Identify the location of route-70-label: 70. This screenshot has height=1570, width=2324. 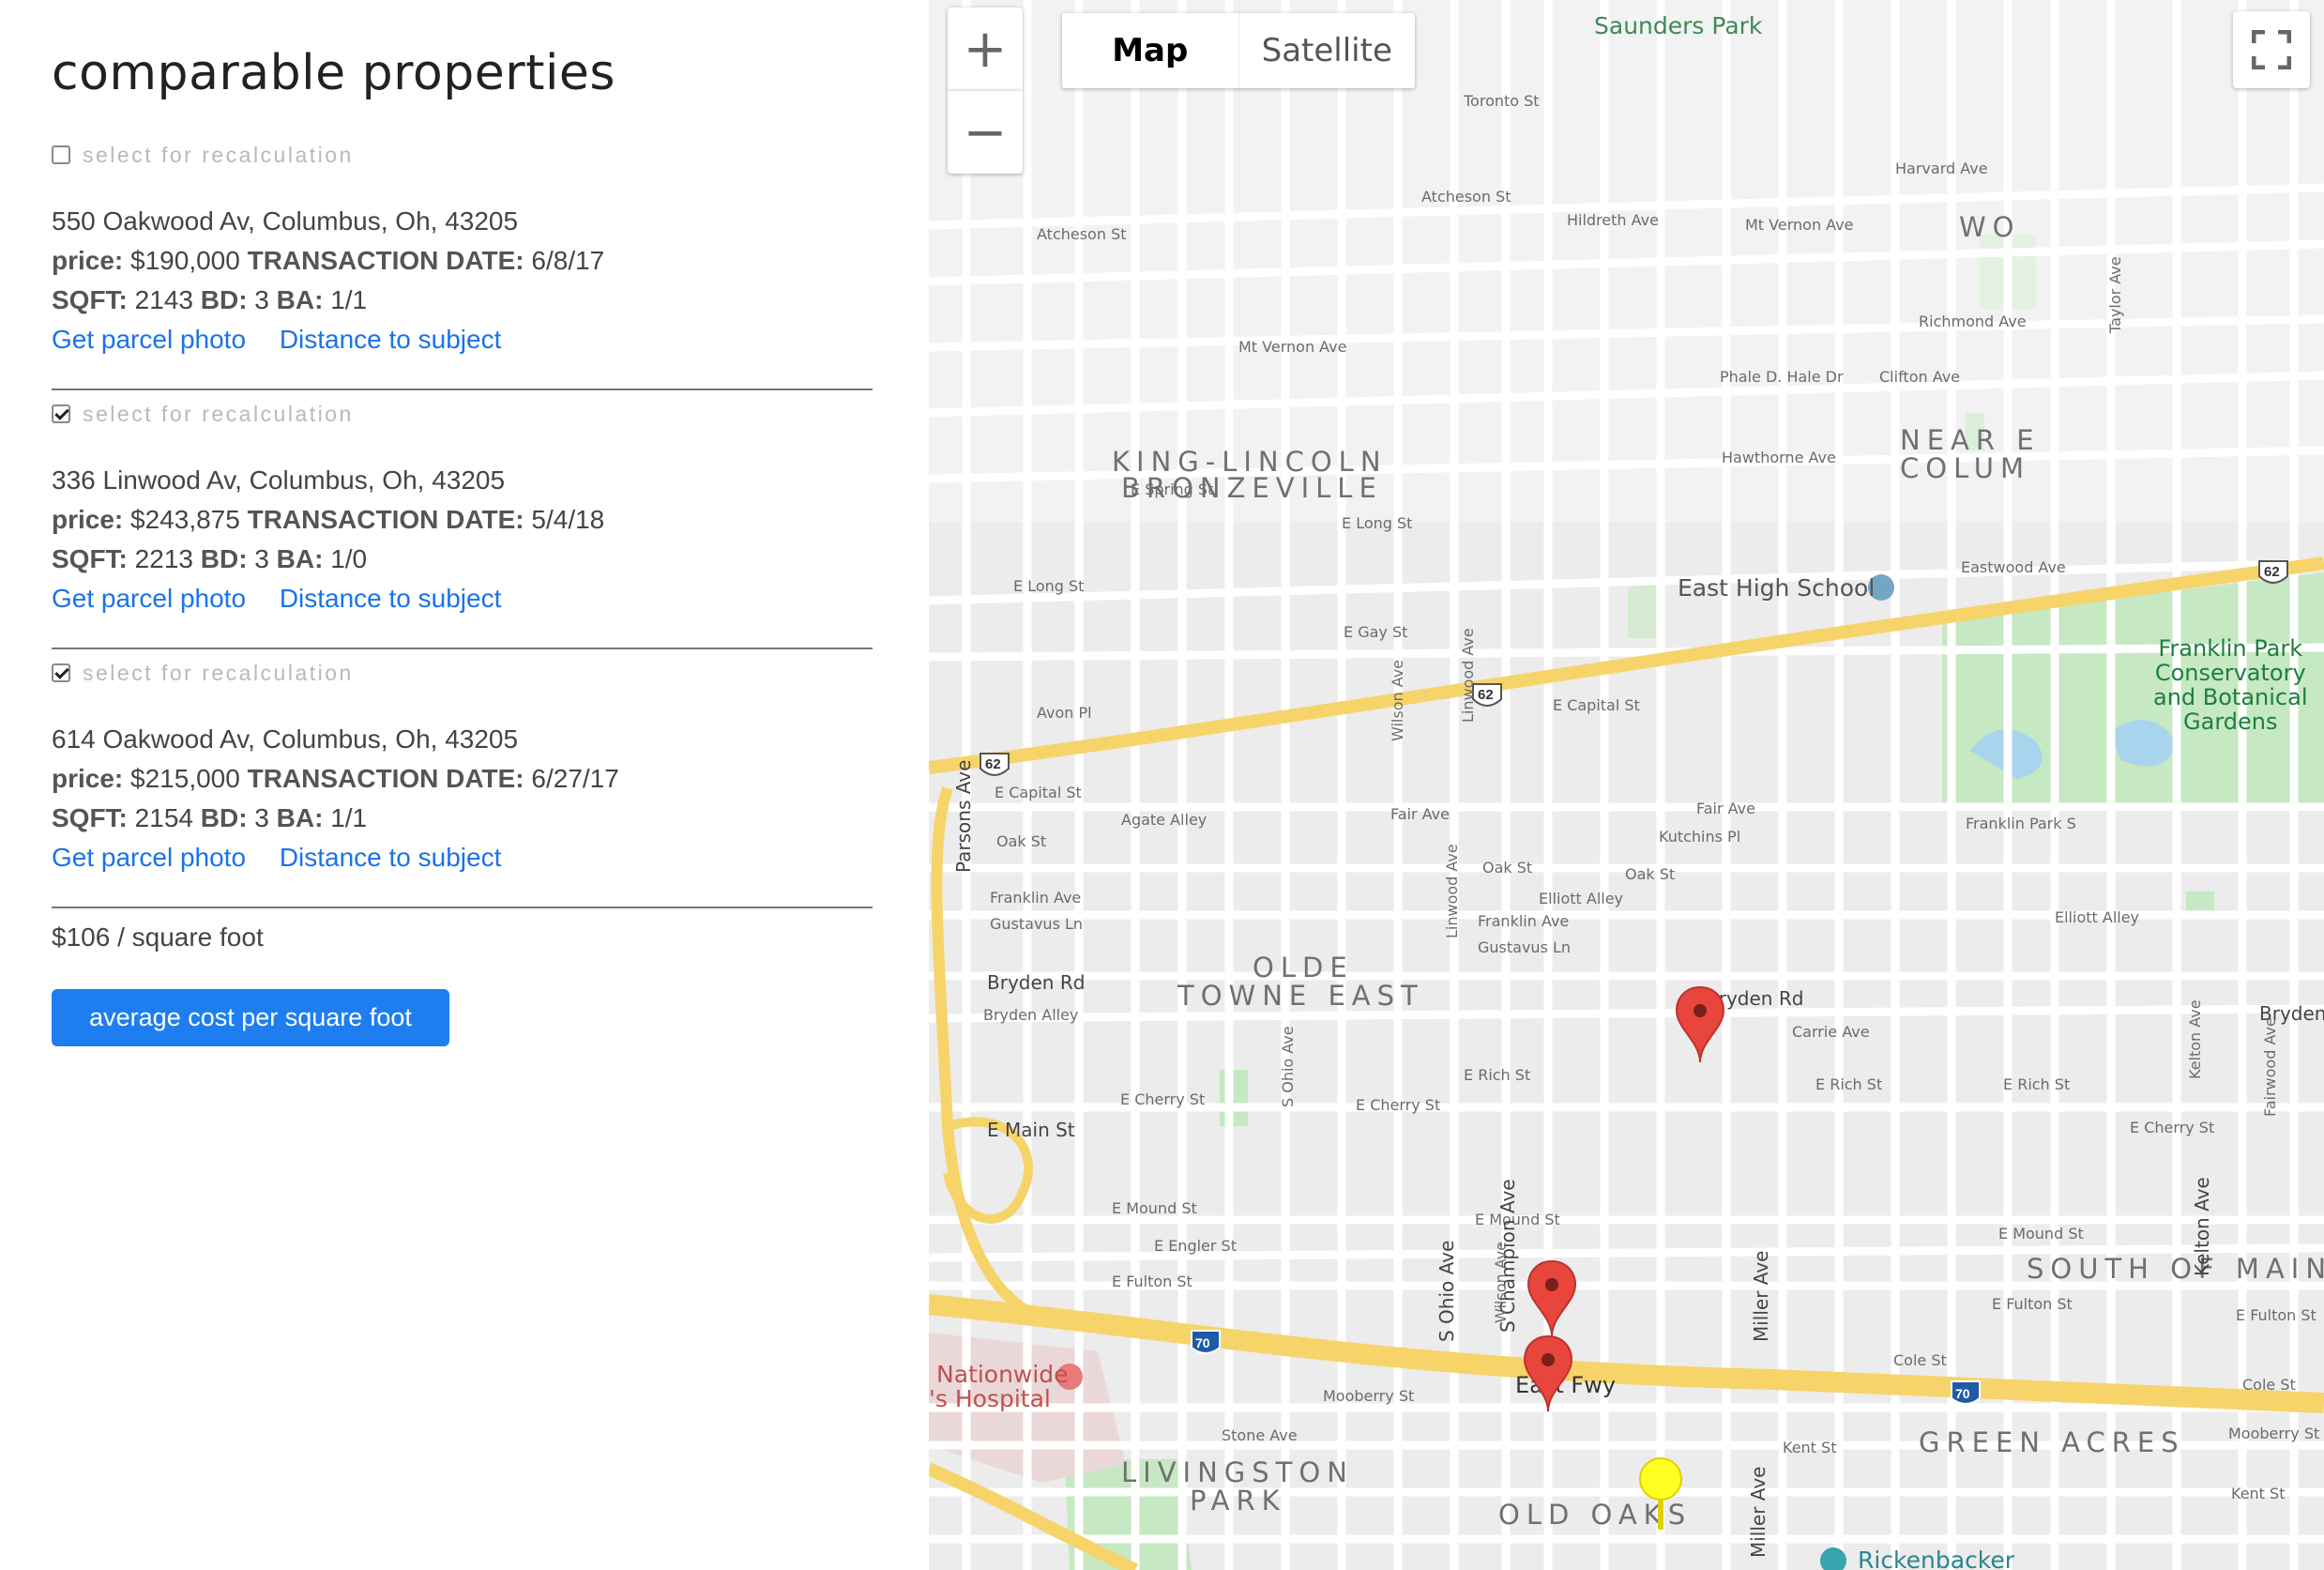
(1963, 1394).